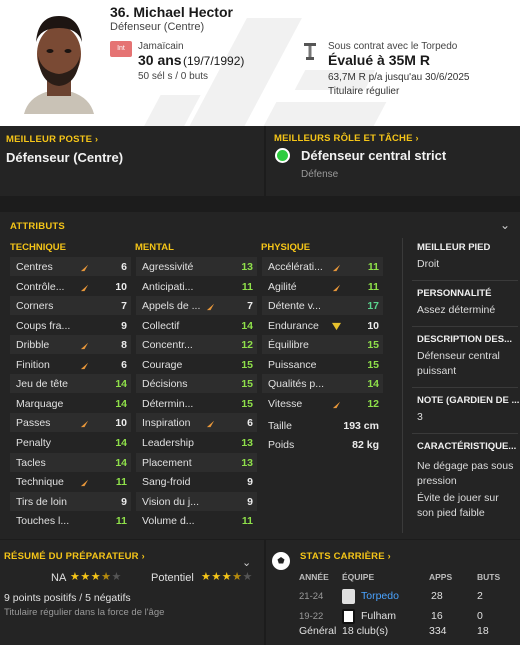 The image size is (520, 645). What do you see at coordinates (34, 267) in the screenshot?
I see `attribute-name: Centres` at bounding box center [34, 267].